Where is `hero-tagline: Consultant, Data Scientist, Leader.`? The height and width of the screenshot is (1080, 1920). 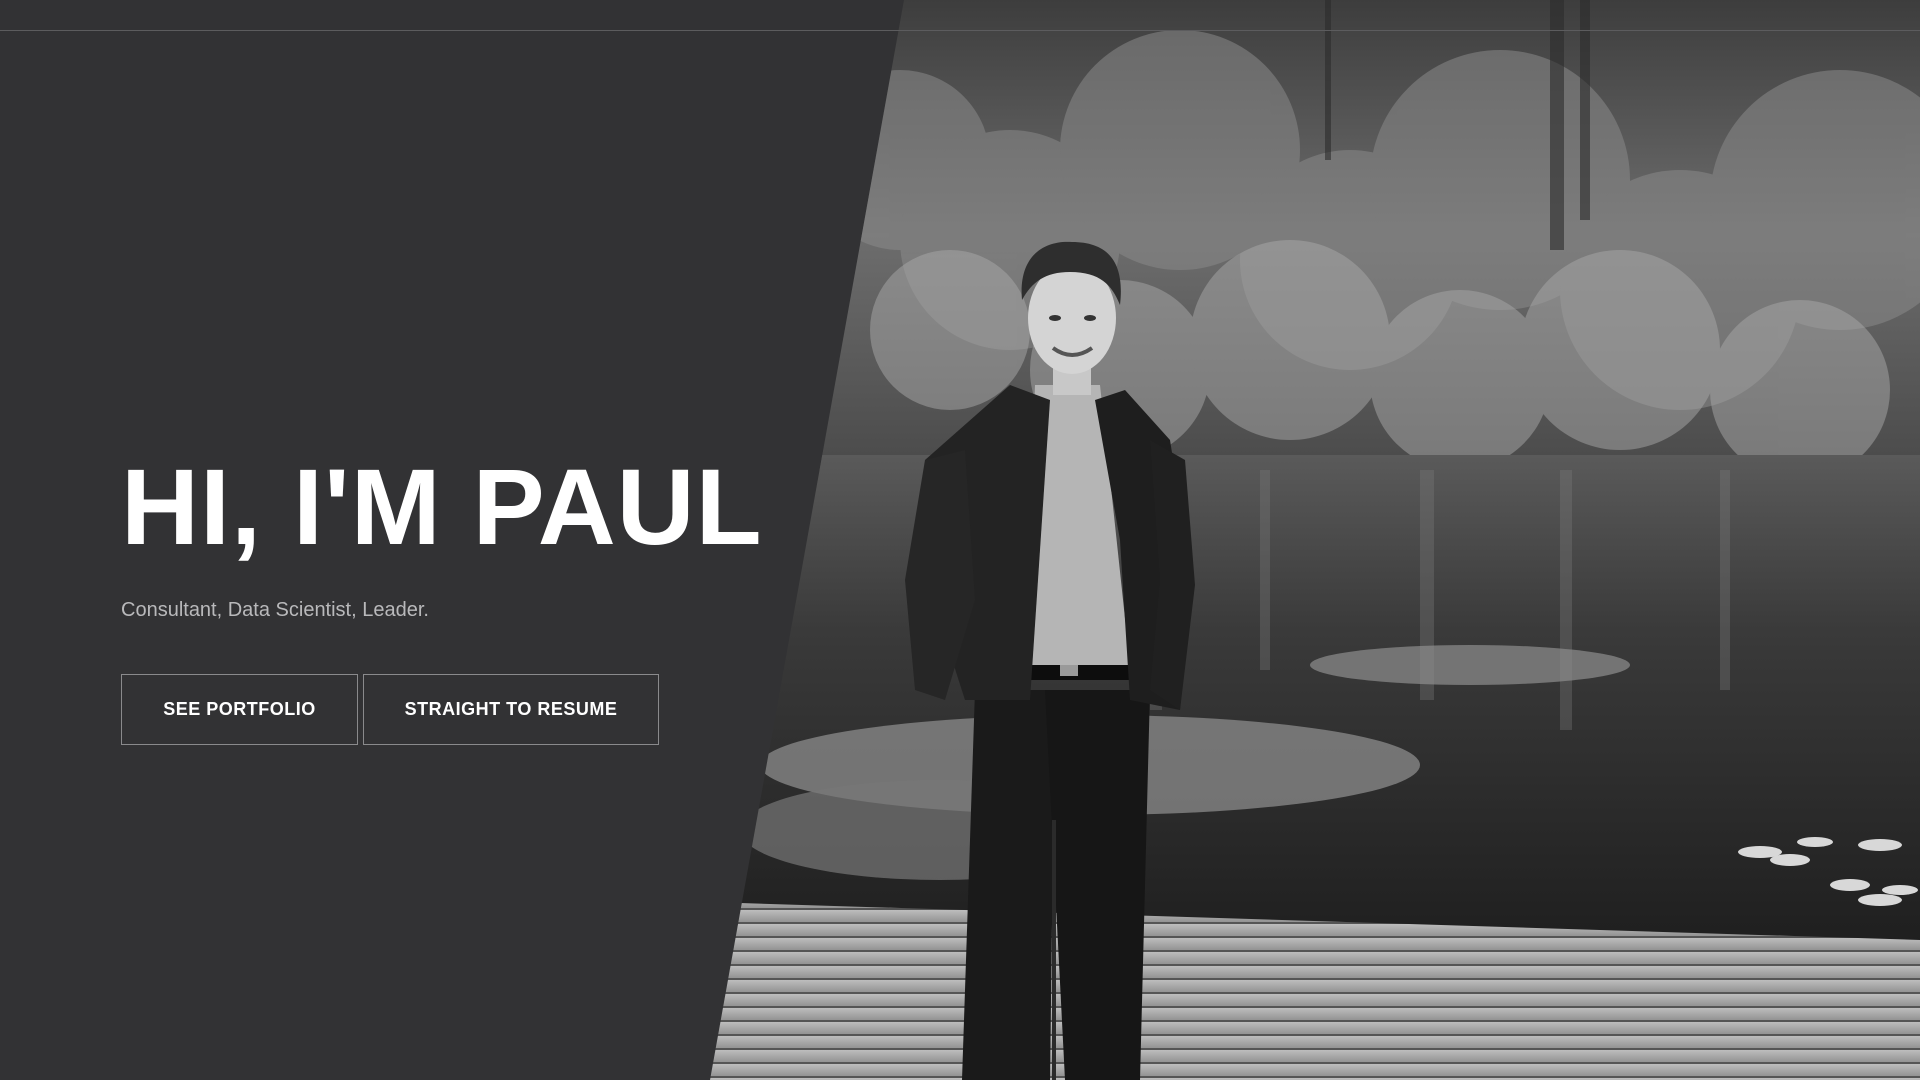
hero-tagline: Consultant, Data Scientist, Leader. is located at coordinates (275, 610).